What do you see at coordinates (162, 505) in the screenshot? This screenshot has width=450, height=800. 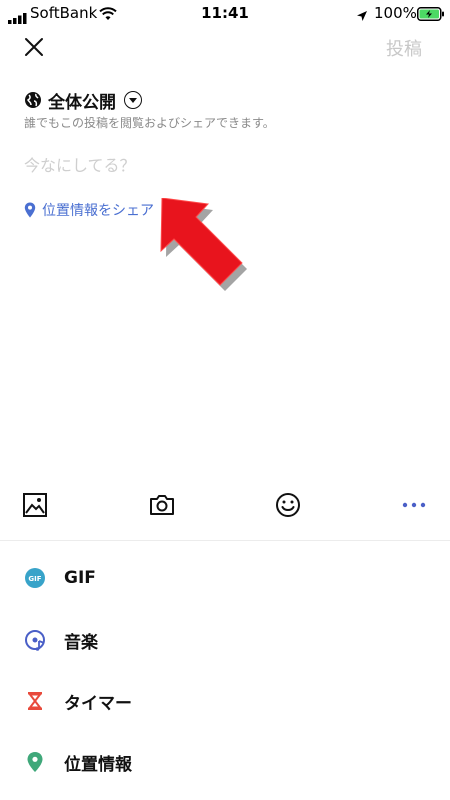 I see `camera-icon` at bounding box center [162, 505].